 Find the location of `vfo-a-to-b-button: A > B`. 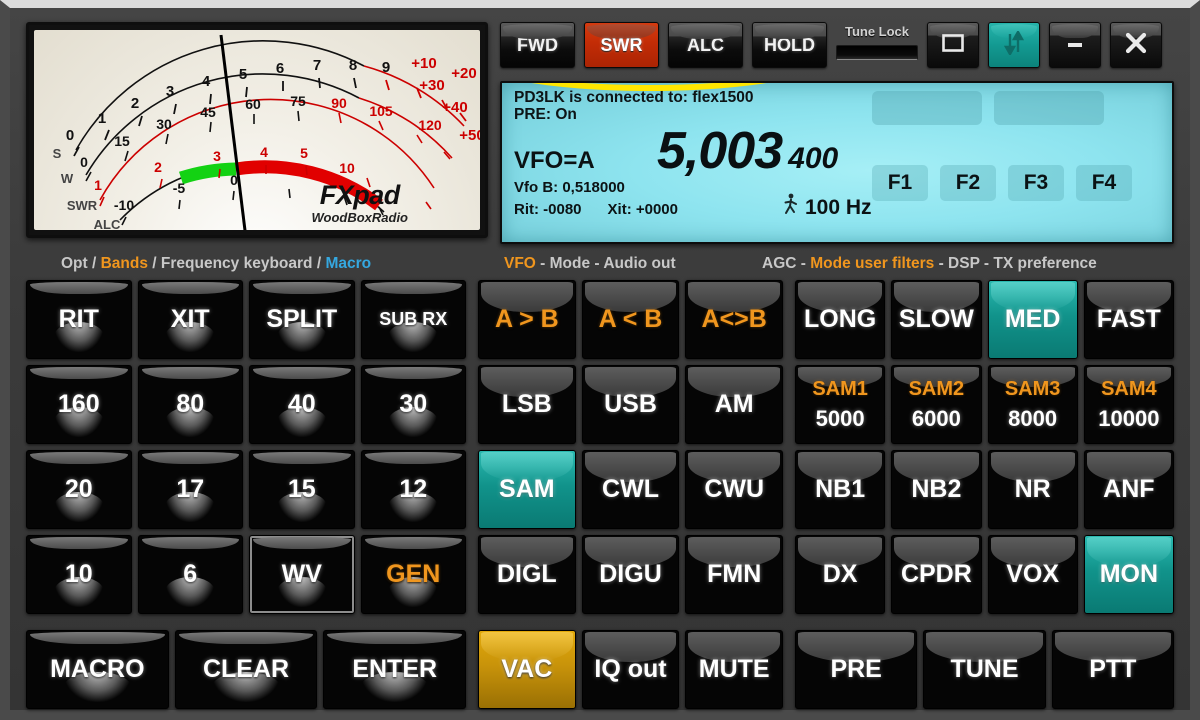

vfo-a-to-b-button: A > B is located at coordinates (527, 319).